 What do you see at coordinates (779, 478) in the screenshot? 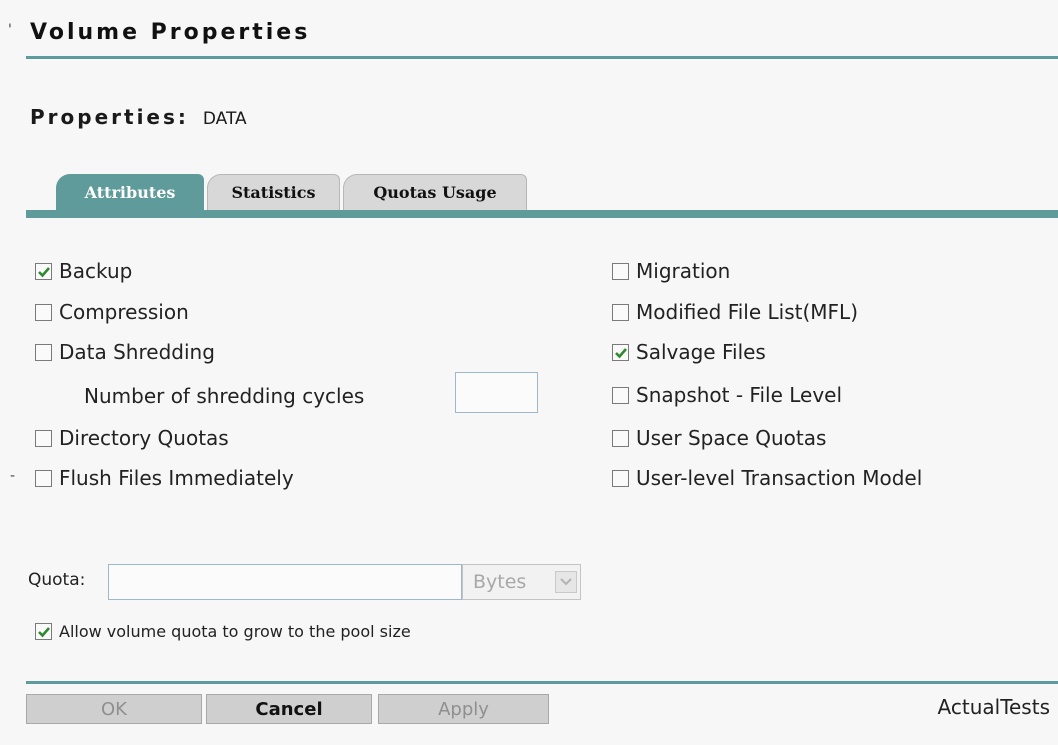
I see `user-level-transaction-model-label: User-level Transaction Model` at bounding box center [779, 478].